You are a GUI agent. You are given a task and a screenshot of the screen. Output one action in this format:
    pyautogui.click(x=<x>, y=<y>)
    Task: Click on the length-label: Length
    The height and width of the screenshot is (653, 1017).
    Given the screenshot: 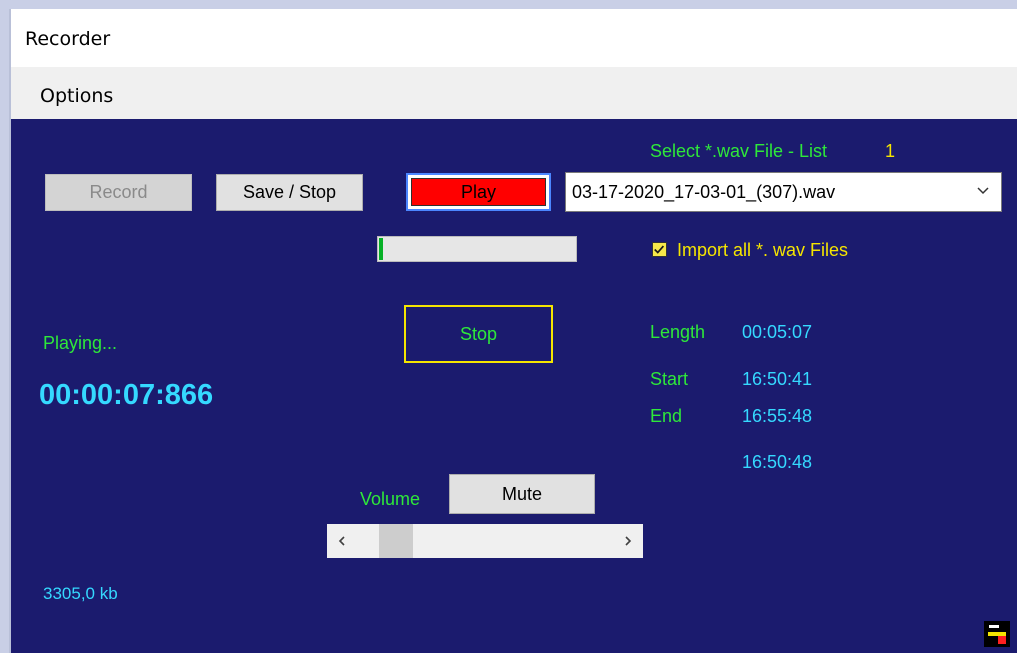 What is the action you would take?
    pyautogui.click(x=678, y=332)
    